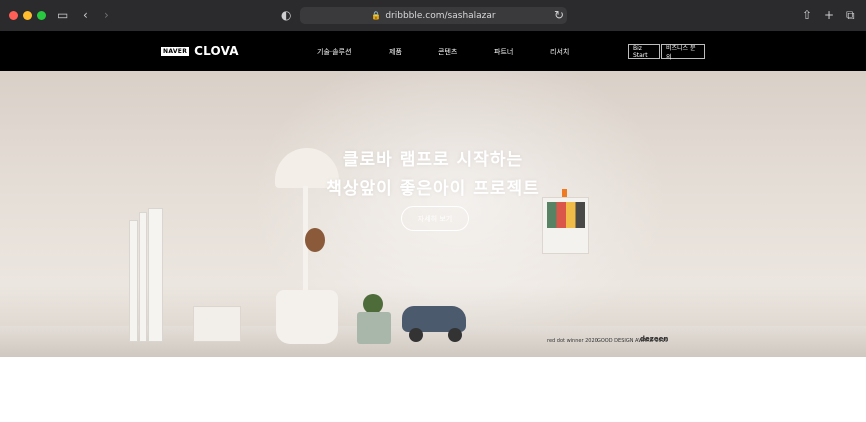 This screenshot has height=422, width=866. What do you see at coordinates (644, 51) in the screenshot?
I see `biz-start-button: Biz Start` at bounding box center [644, 51].